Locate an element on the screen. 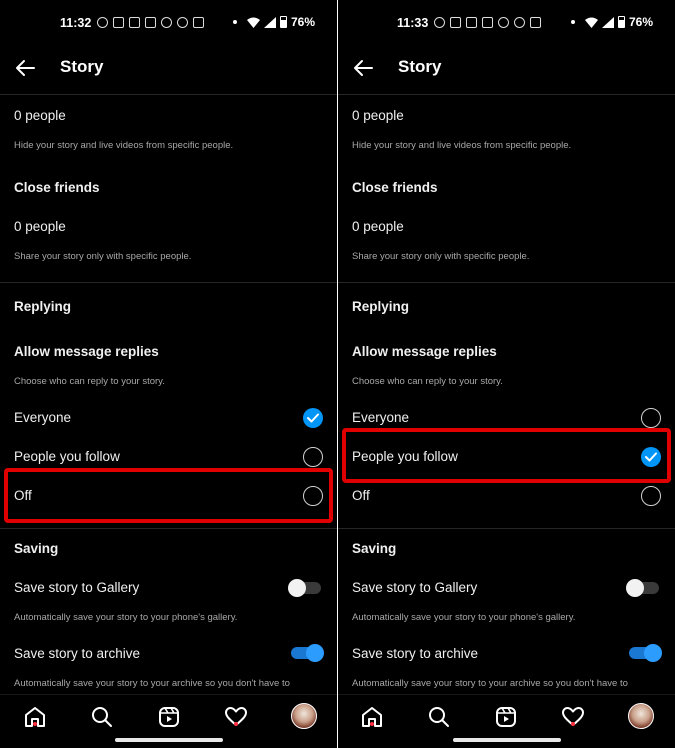  status-bar: 11:32 76% is located at coordinates (168, 22).